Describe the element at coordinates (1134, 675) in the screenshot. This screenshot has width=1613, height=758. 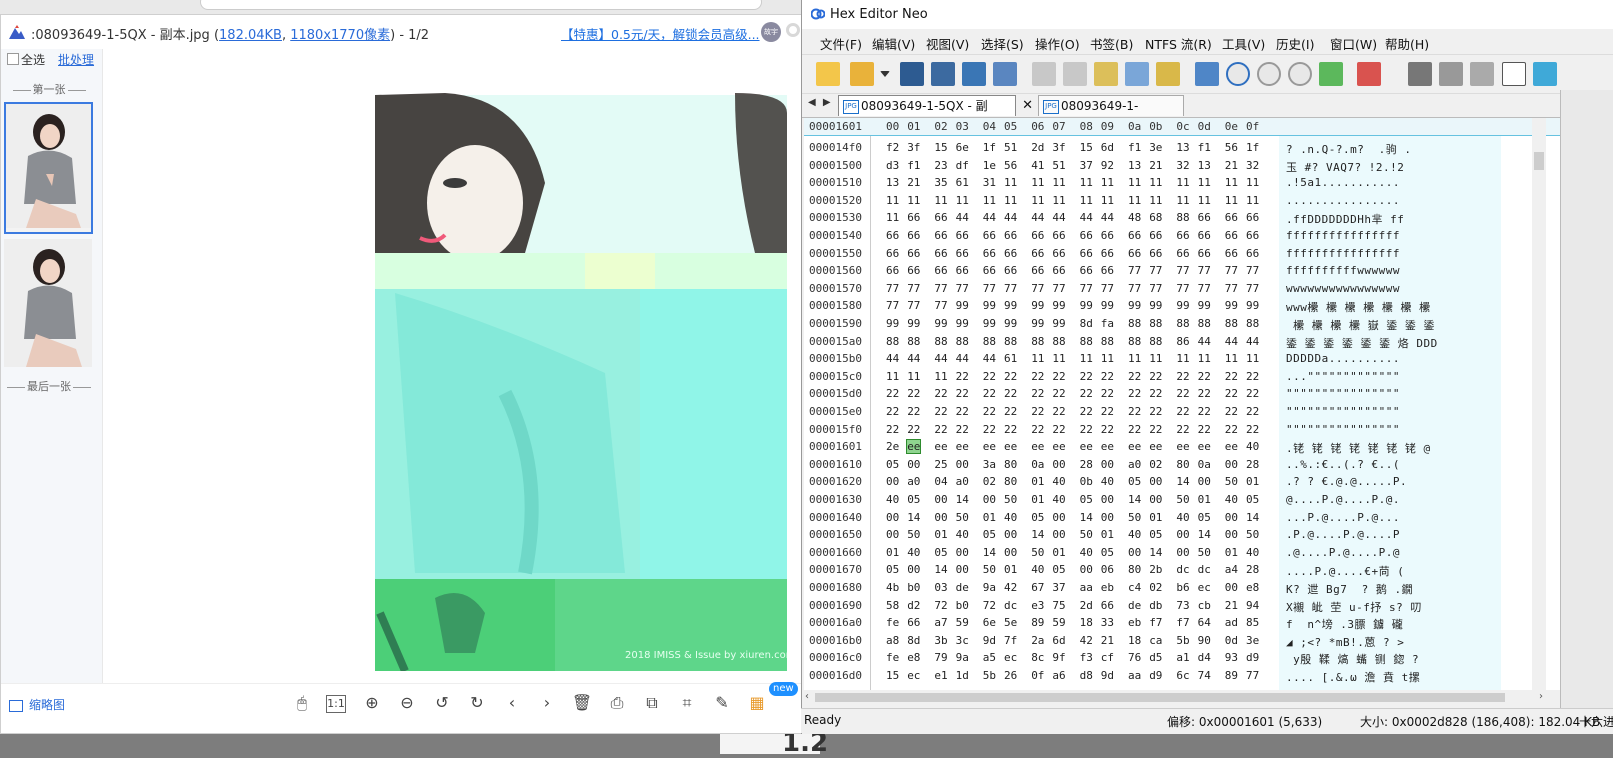
I see `hex-byte: aa` at that location.